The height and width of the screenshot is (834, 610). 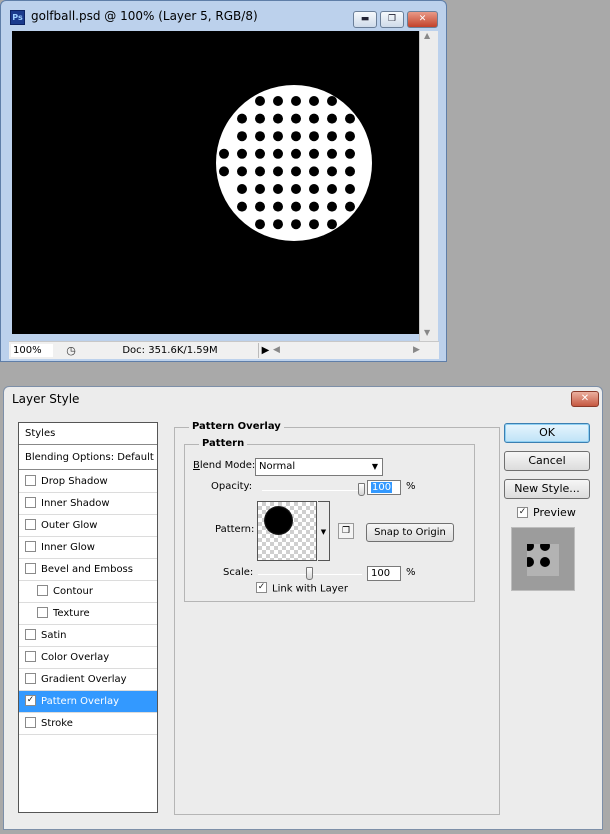 I want to click on pattern-overlay-title: Pattern Overlay, so click(x=236, y=426).